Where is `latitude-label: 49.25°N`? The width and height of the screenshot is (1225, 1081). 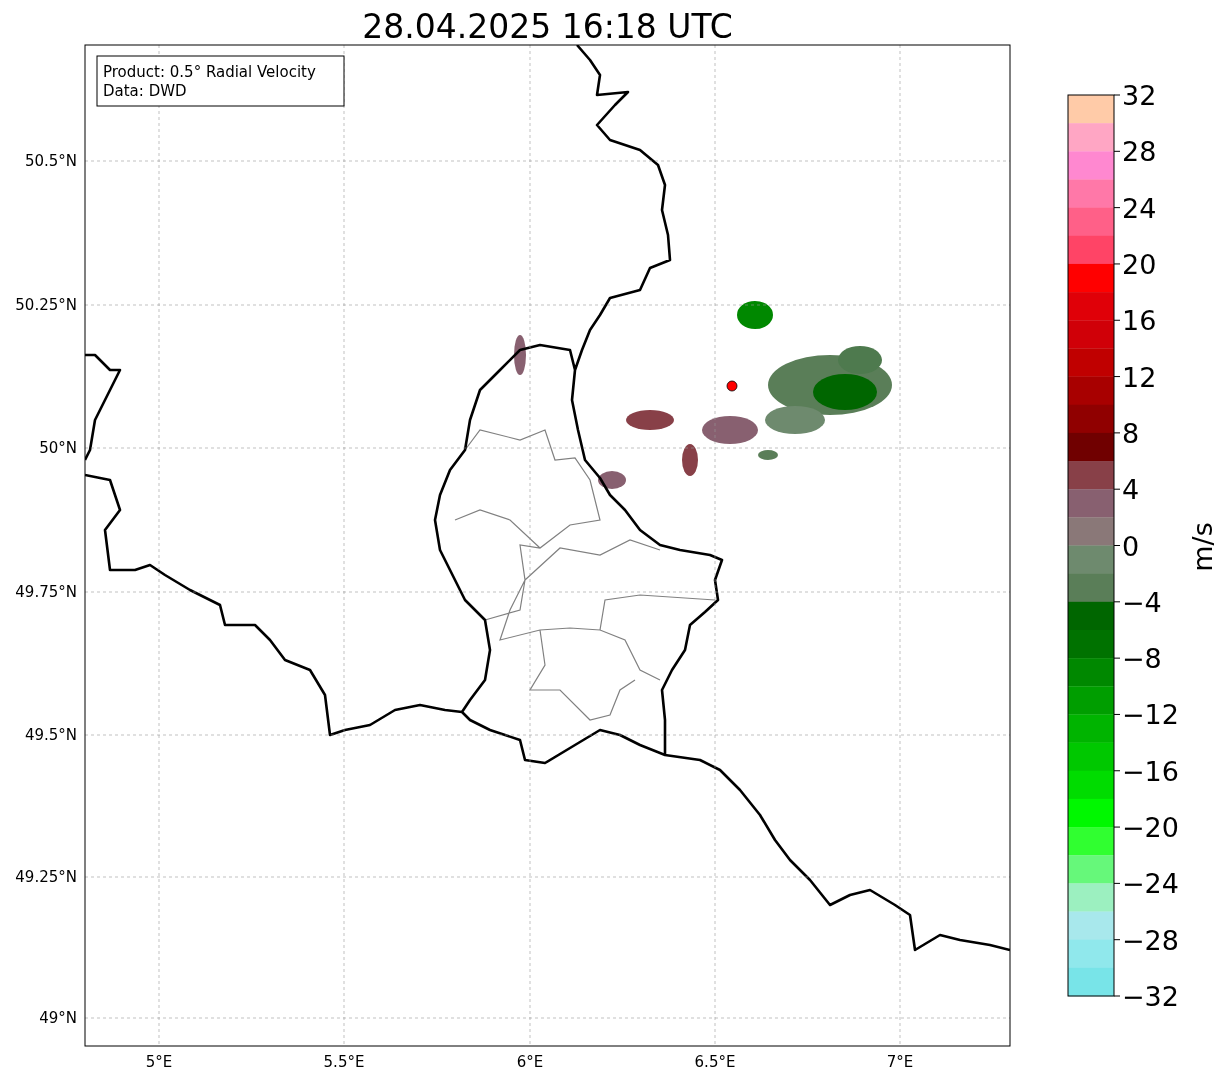 latitude-label: 49.25°N is located at coordinates (46, 877).